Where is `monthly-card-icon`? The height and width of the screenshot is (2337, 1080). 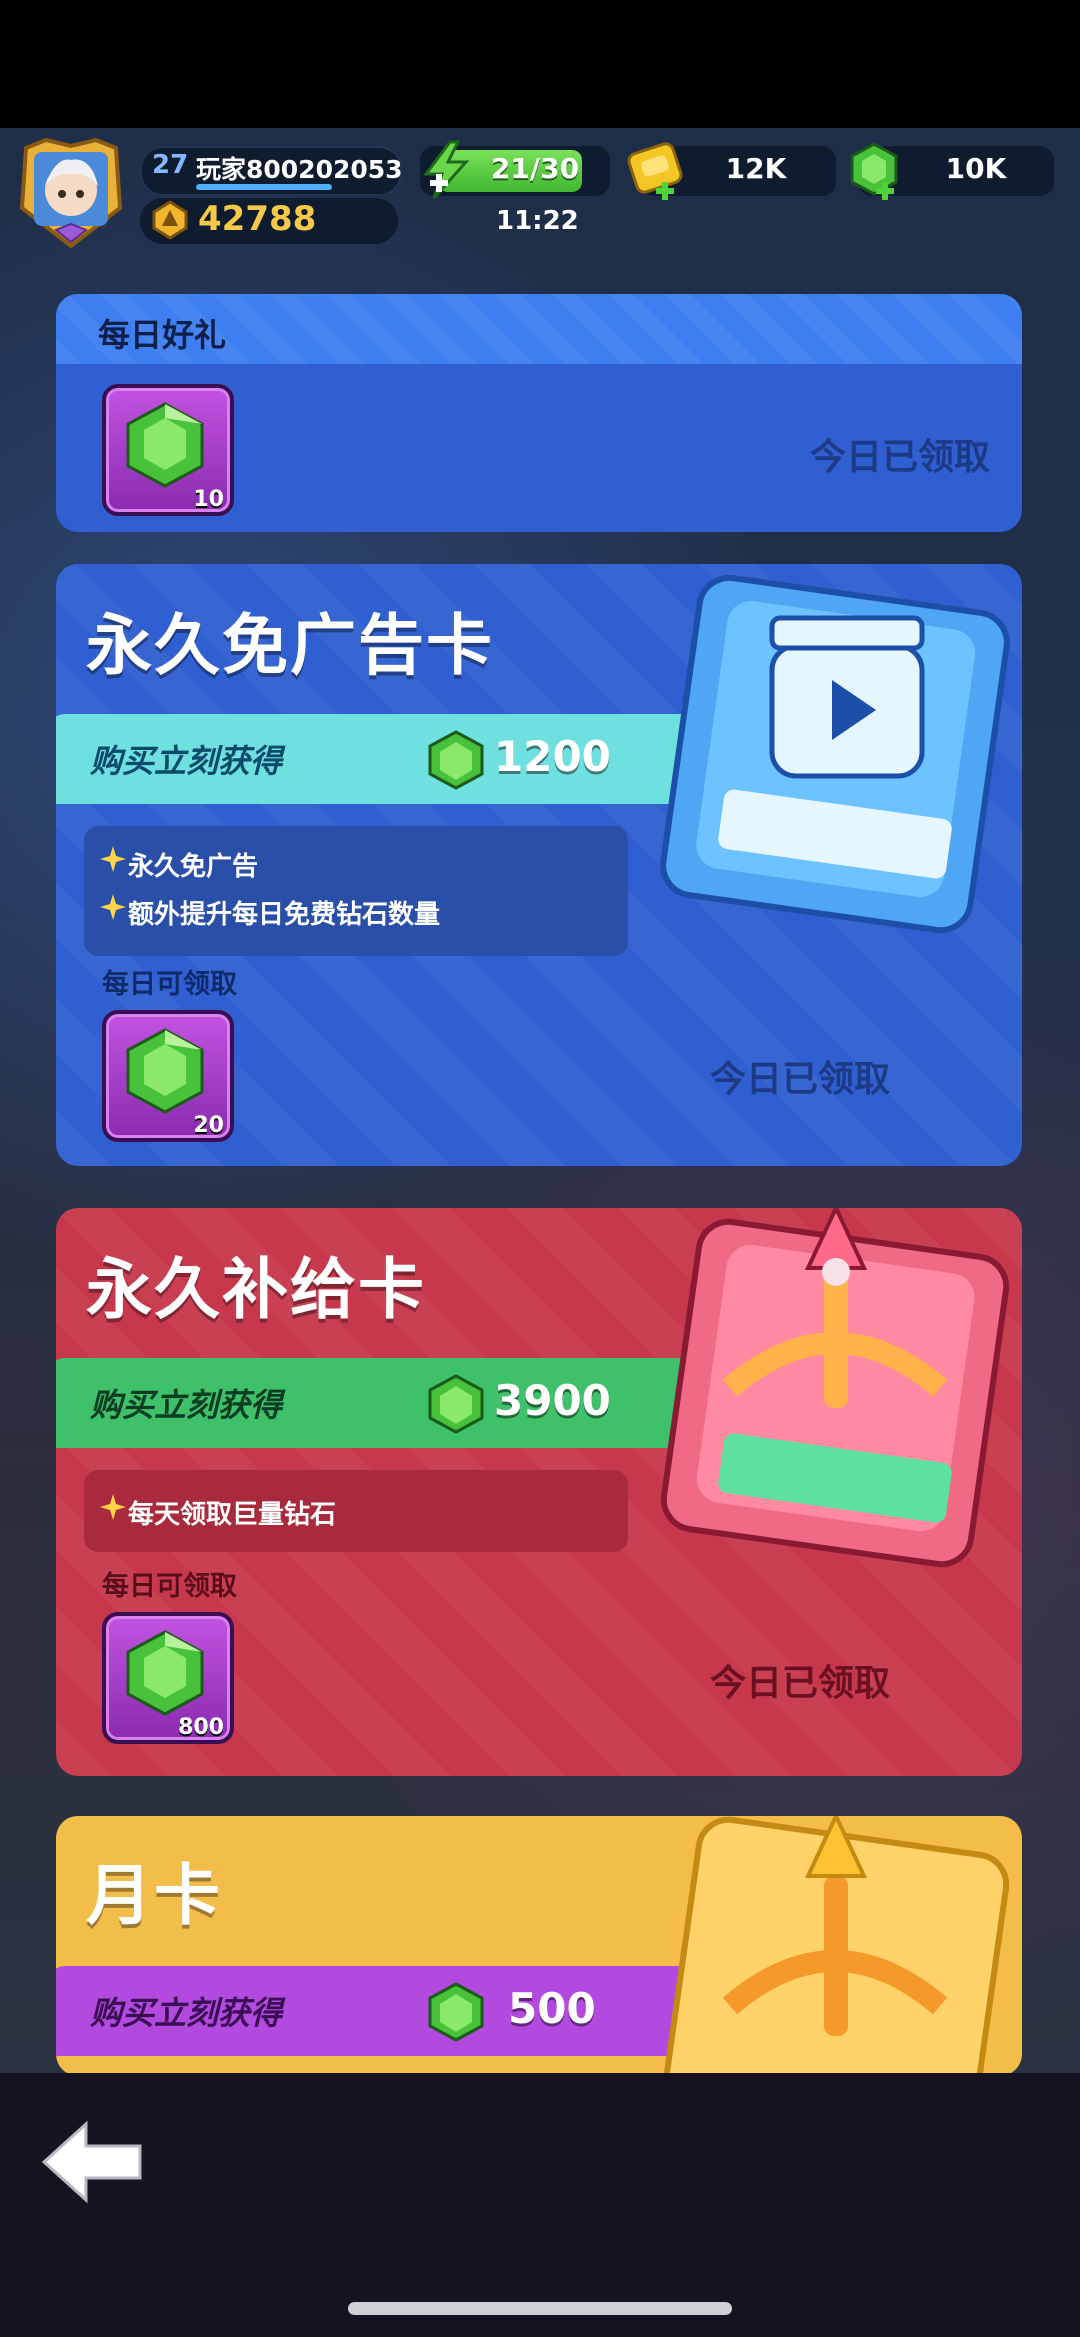
monthly-card-icon is located at coordinates (836, 1946).